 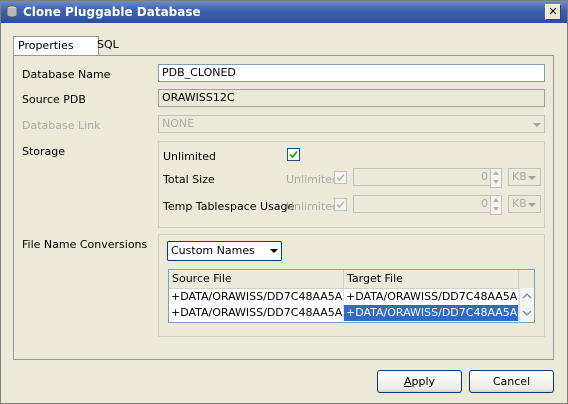 What do you see at coordinates (511, 381) in the screenshot?
I see `cancel-button: Cancel` at bounding box center [511, 381].